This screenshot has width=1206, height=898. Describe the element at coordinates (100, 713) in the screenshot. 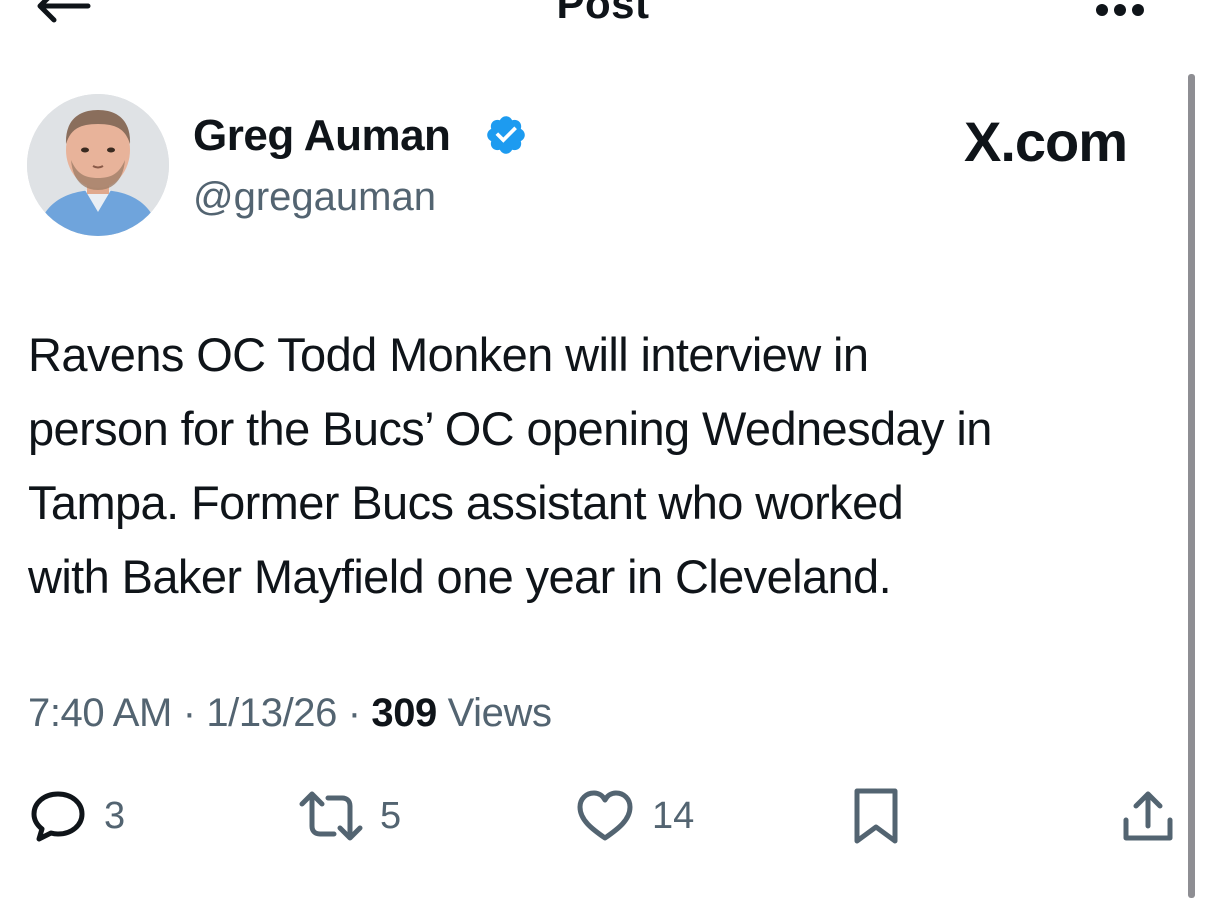

I see `tweet-time: 7:40 AM` at that location.